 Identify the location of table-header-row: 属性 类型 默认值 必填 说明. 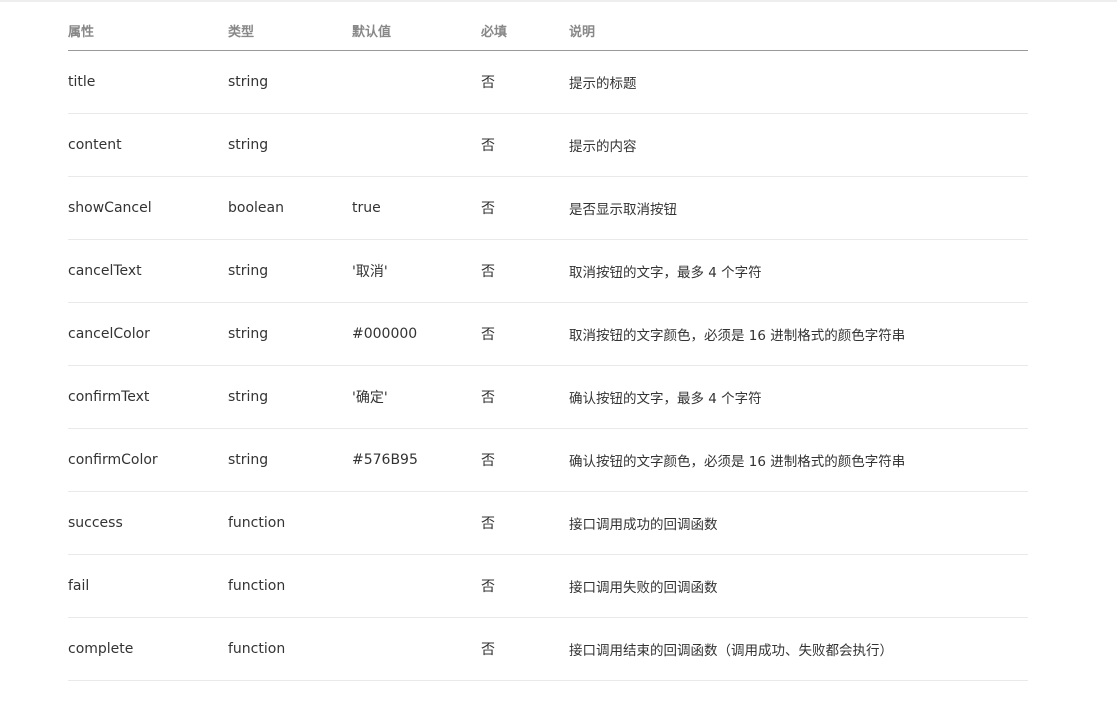
(548, 30).